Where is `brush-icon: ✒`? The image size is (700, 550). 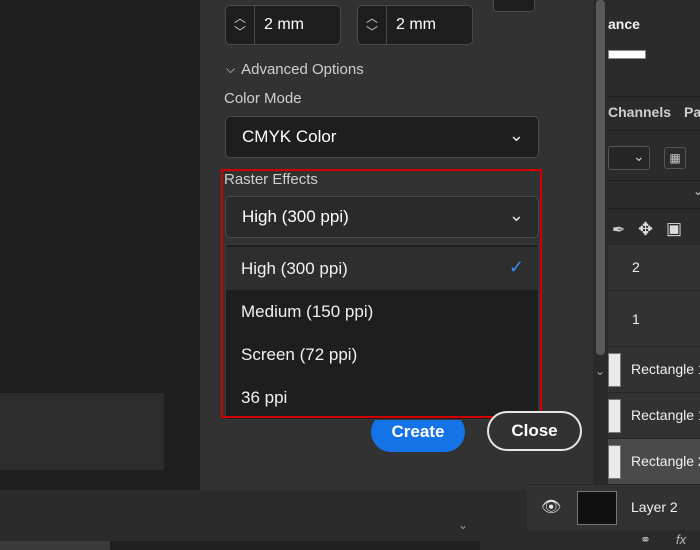
brush-icon: ✒ is located at coordinates (618, 230).